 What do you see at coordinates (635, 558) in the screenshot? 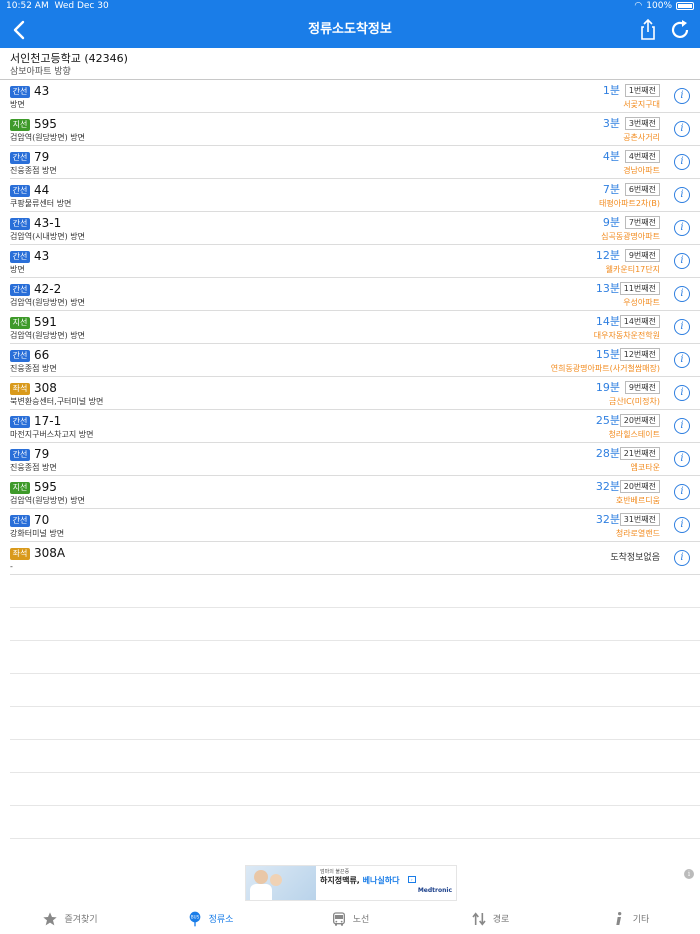
I see `no-arrival-info: 도착정보없음` at bounding box center [635, 558].